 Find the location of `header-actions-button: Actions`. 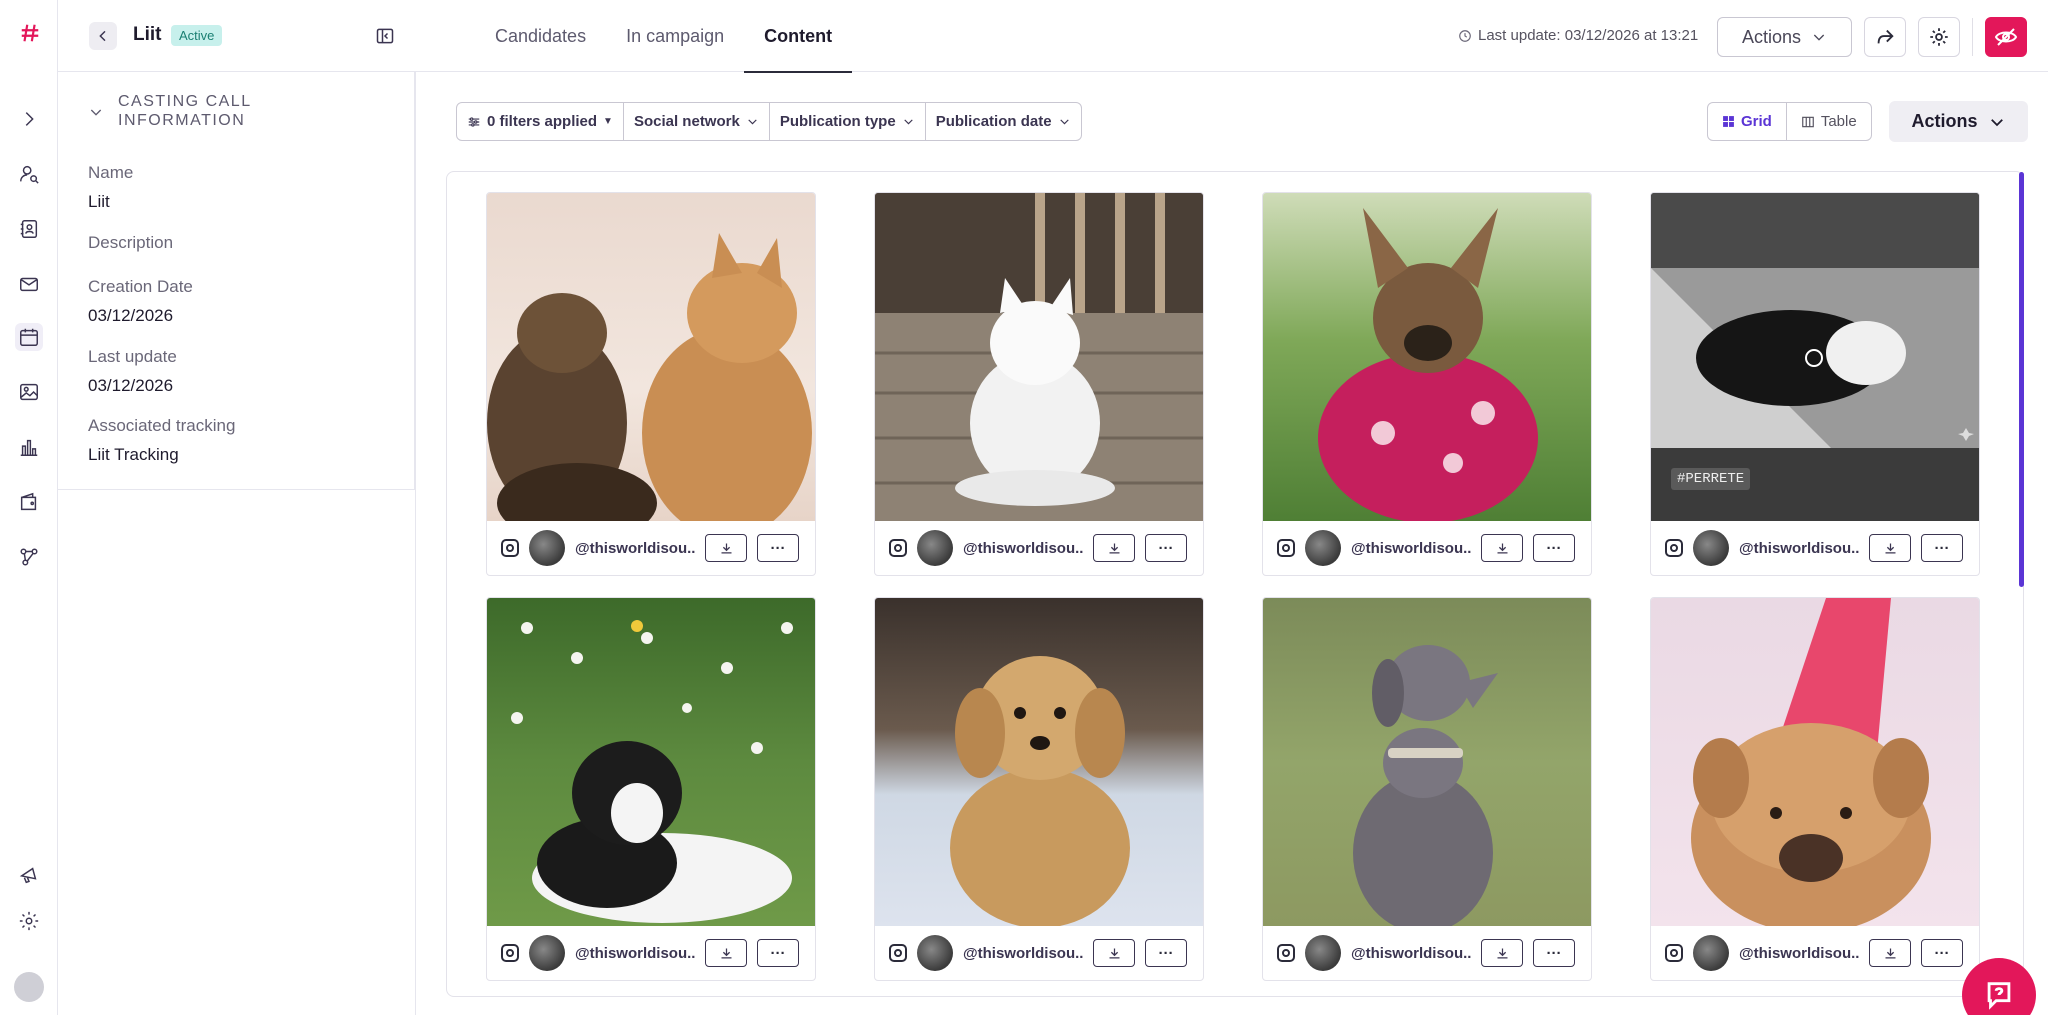

header-actions-button: Actions is located at coordinates (1784, 37).